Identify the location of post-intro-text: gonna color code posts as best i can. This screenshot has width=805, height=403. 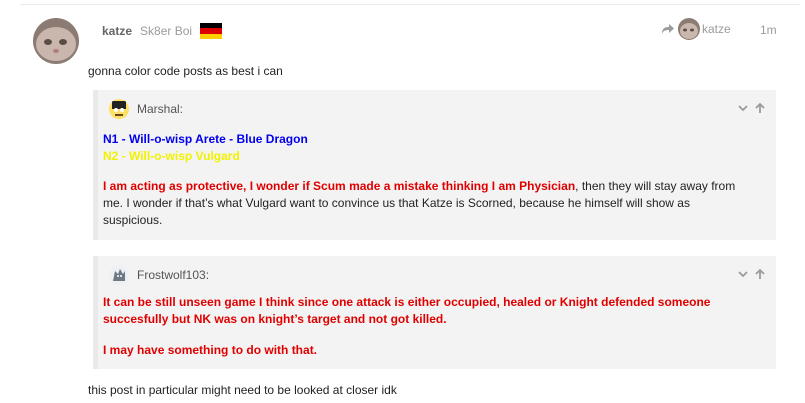
(185, 71).